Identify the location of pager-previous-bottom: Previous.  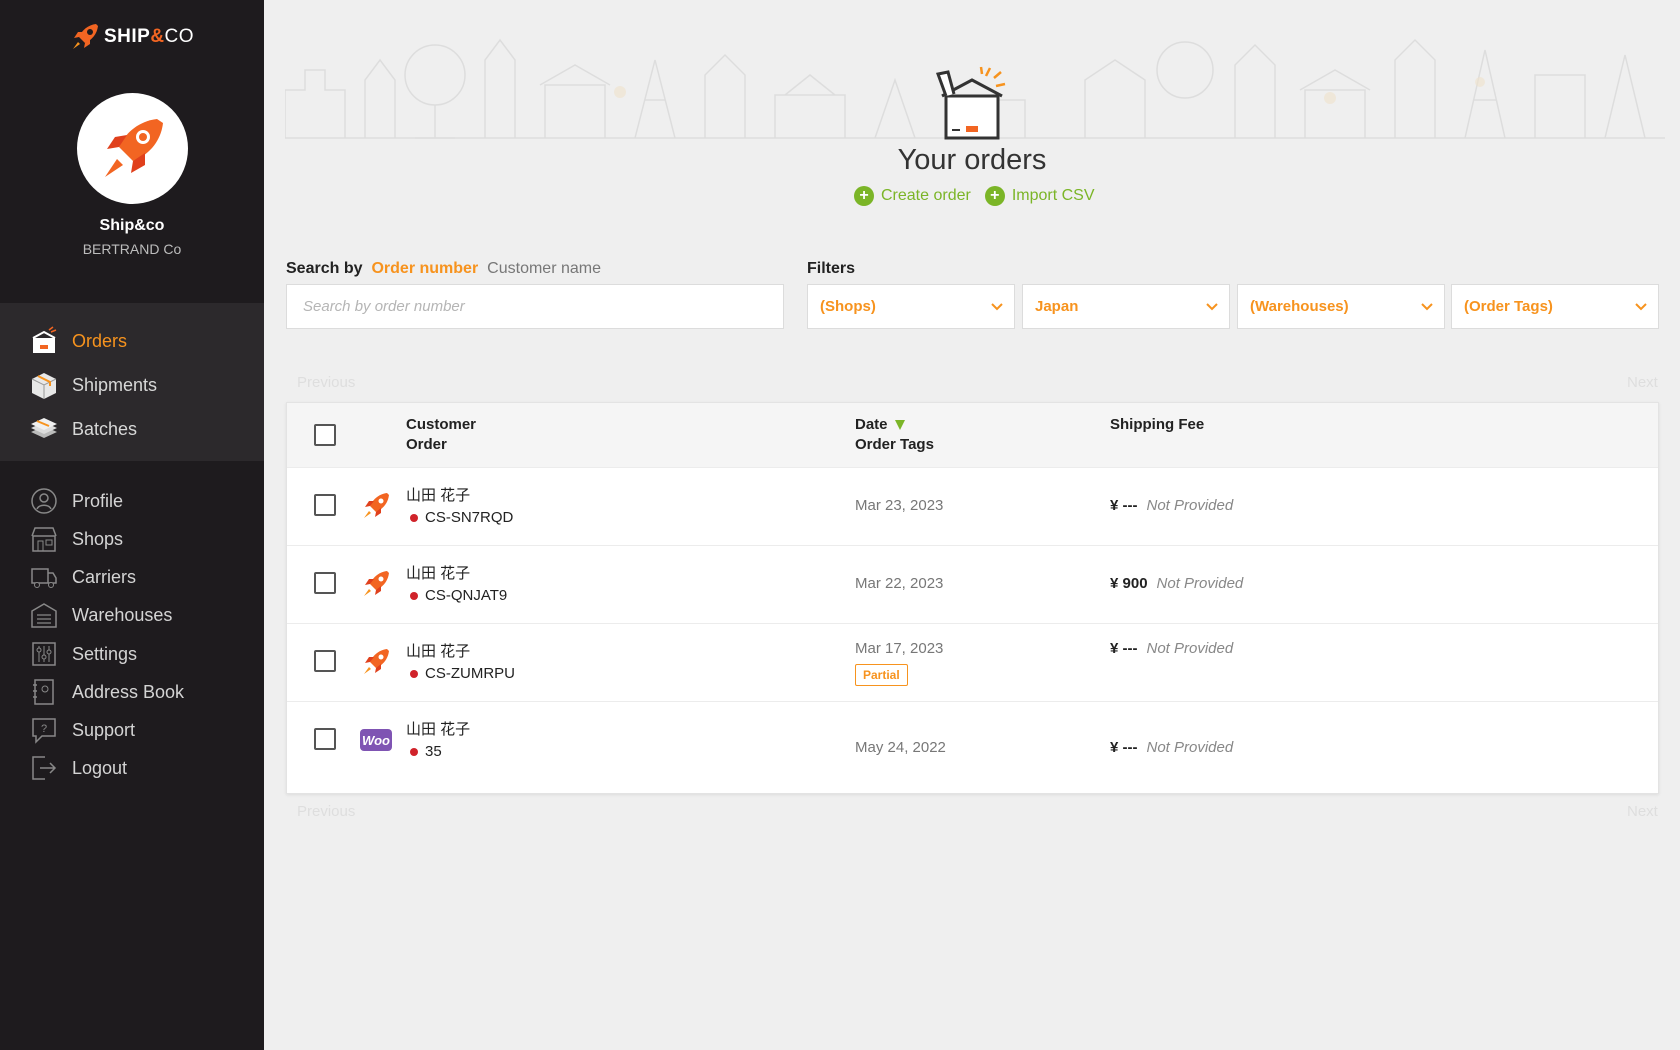
(326, 811).